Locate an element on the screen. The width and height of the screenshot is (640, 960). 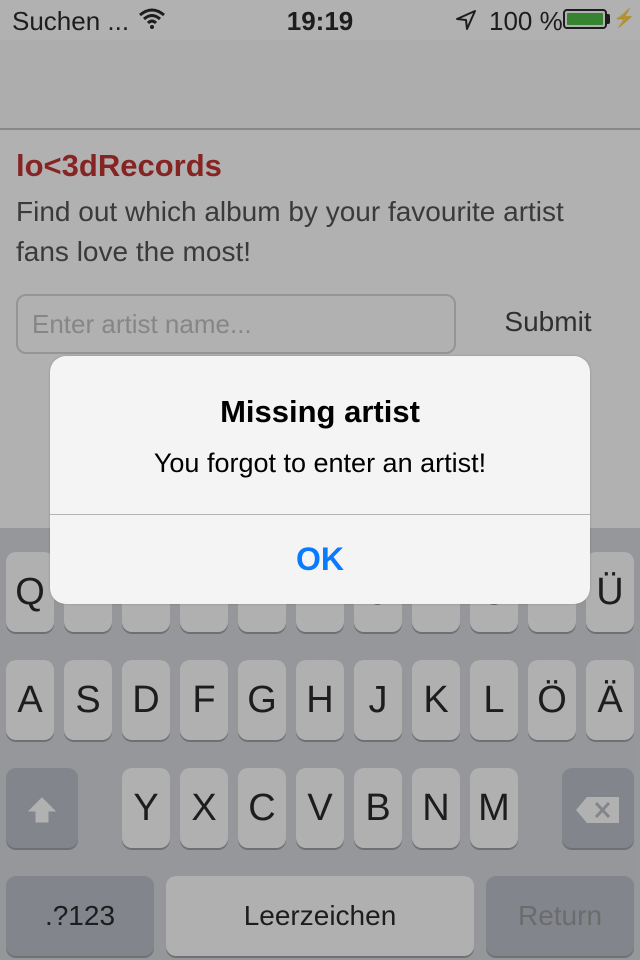
alert-message: You forgot to enter an artist! is located at coordinates (320, 463).